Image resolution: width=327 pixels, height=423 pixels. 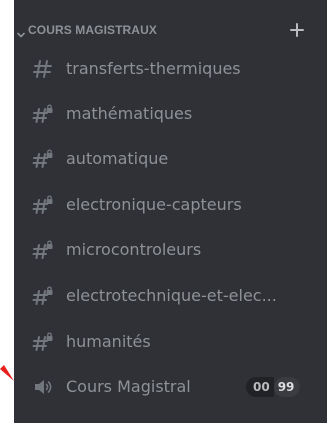 I want to click on channel-electronique-capteurs: electronique-capteurs, so click(x=170, y=205).